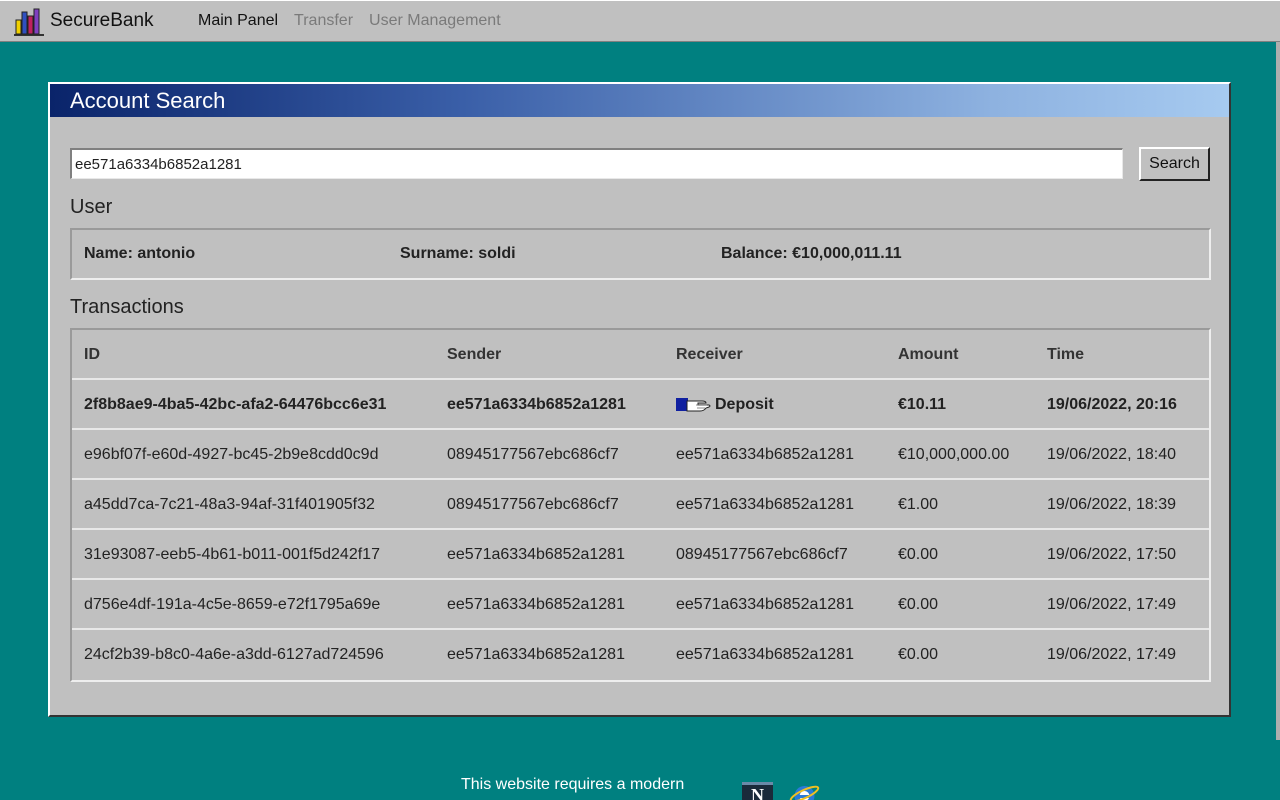 This screenshot has height=800, width=1280. I want to click on svg-text: N, so click(757, 792).